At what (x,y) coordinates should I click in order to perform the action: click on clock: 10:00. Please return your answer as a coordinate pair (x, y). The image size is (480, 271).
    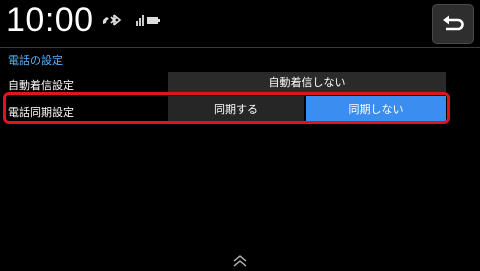
    Looking at the image, I should click on (50, 20).